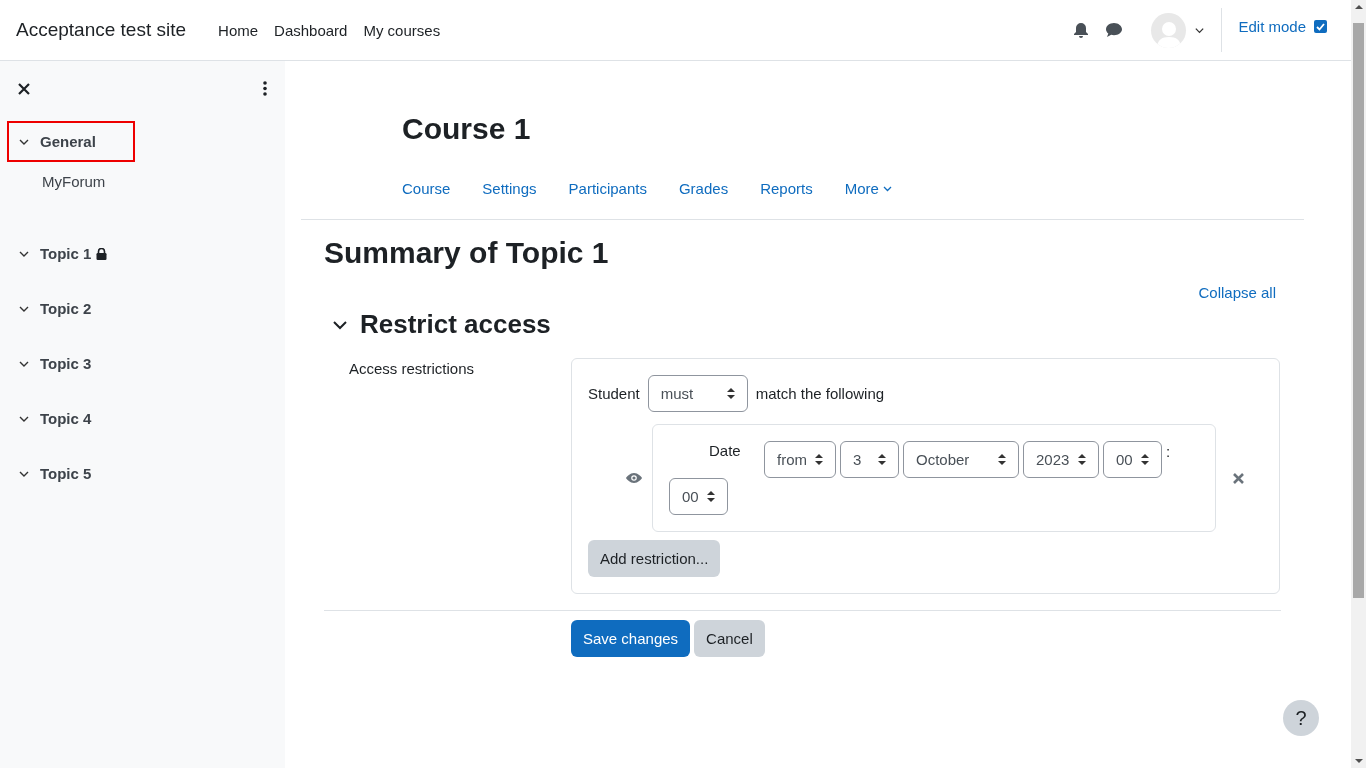 This screenshot has width=1366, height=768. I want to click on date-select: 2023, so click(1061, 459).